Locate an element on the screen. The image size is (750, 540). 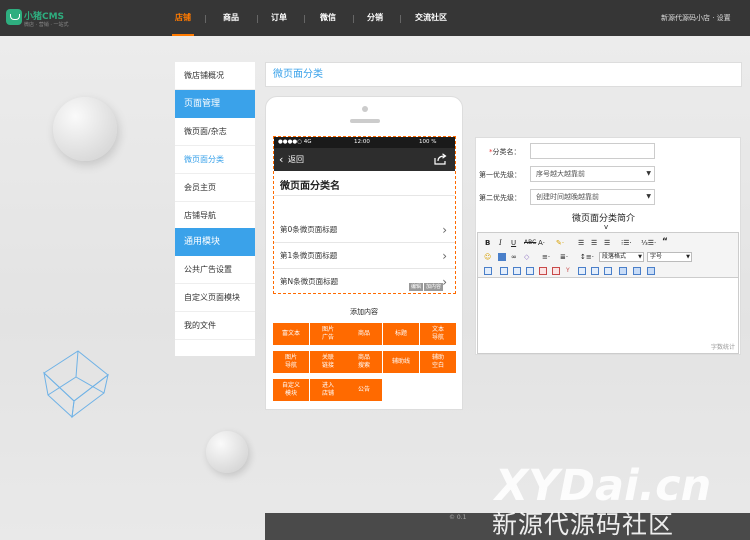
indent-icon: ≣· is located at coordinates (564, 257).